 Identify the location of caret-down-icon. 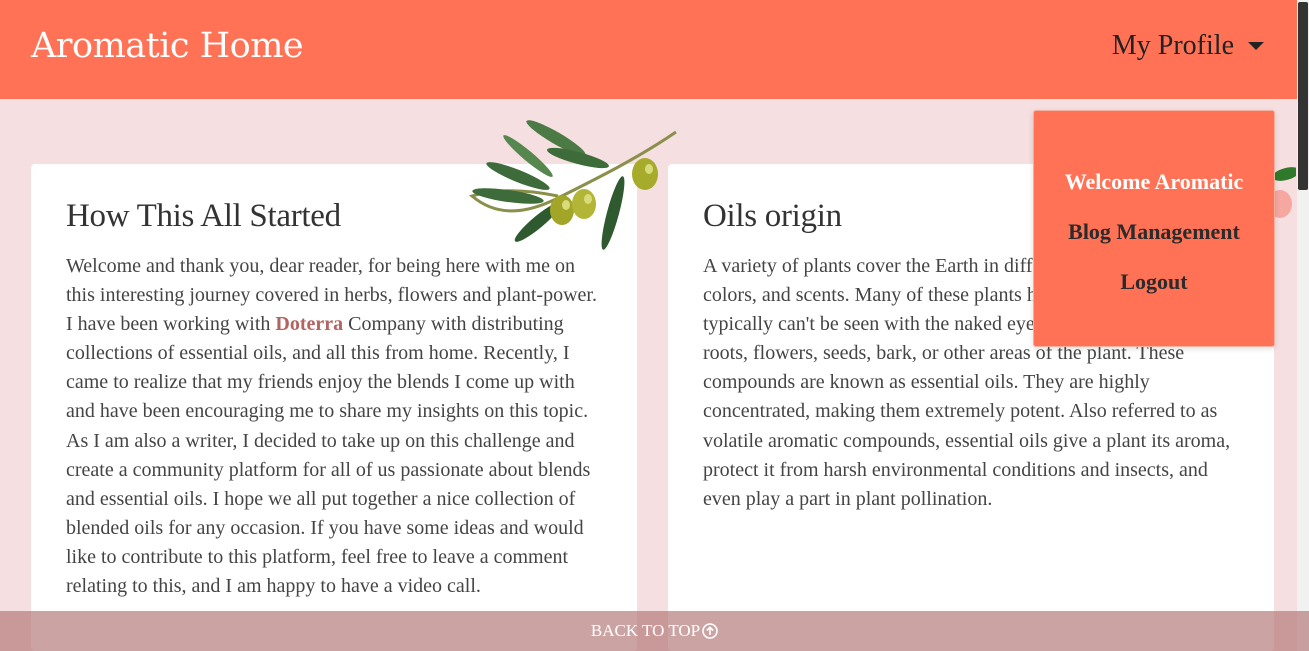
(1256, 46).